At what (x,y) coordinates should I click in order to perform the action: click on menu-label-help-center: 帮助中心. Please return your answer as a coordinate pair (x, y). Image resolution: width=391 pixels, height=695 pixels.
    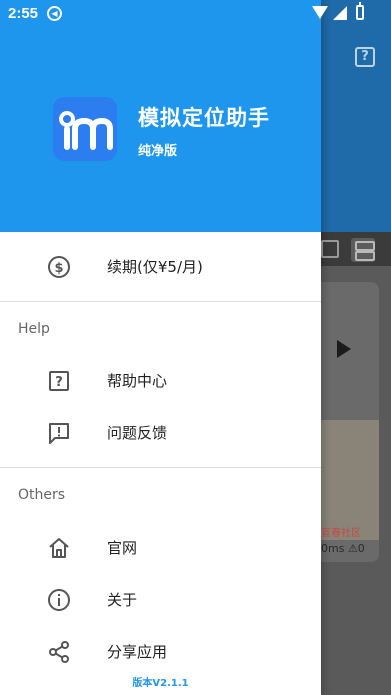
    Looking at the image, I should click on (137, 381).